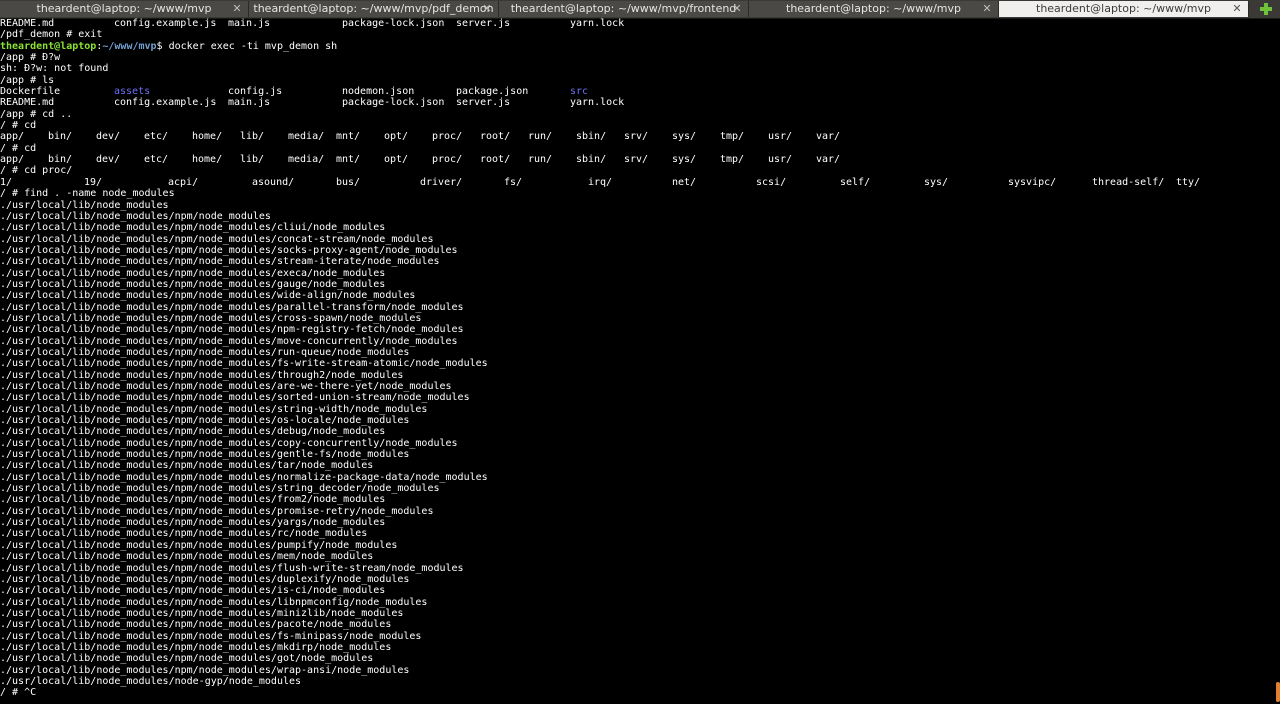 This screenshot has width=1280, height=704. I want to click on listing-entry: sbin/, so click(591, 160).